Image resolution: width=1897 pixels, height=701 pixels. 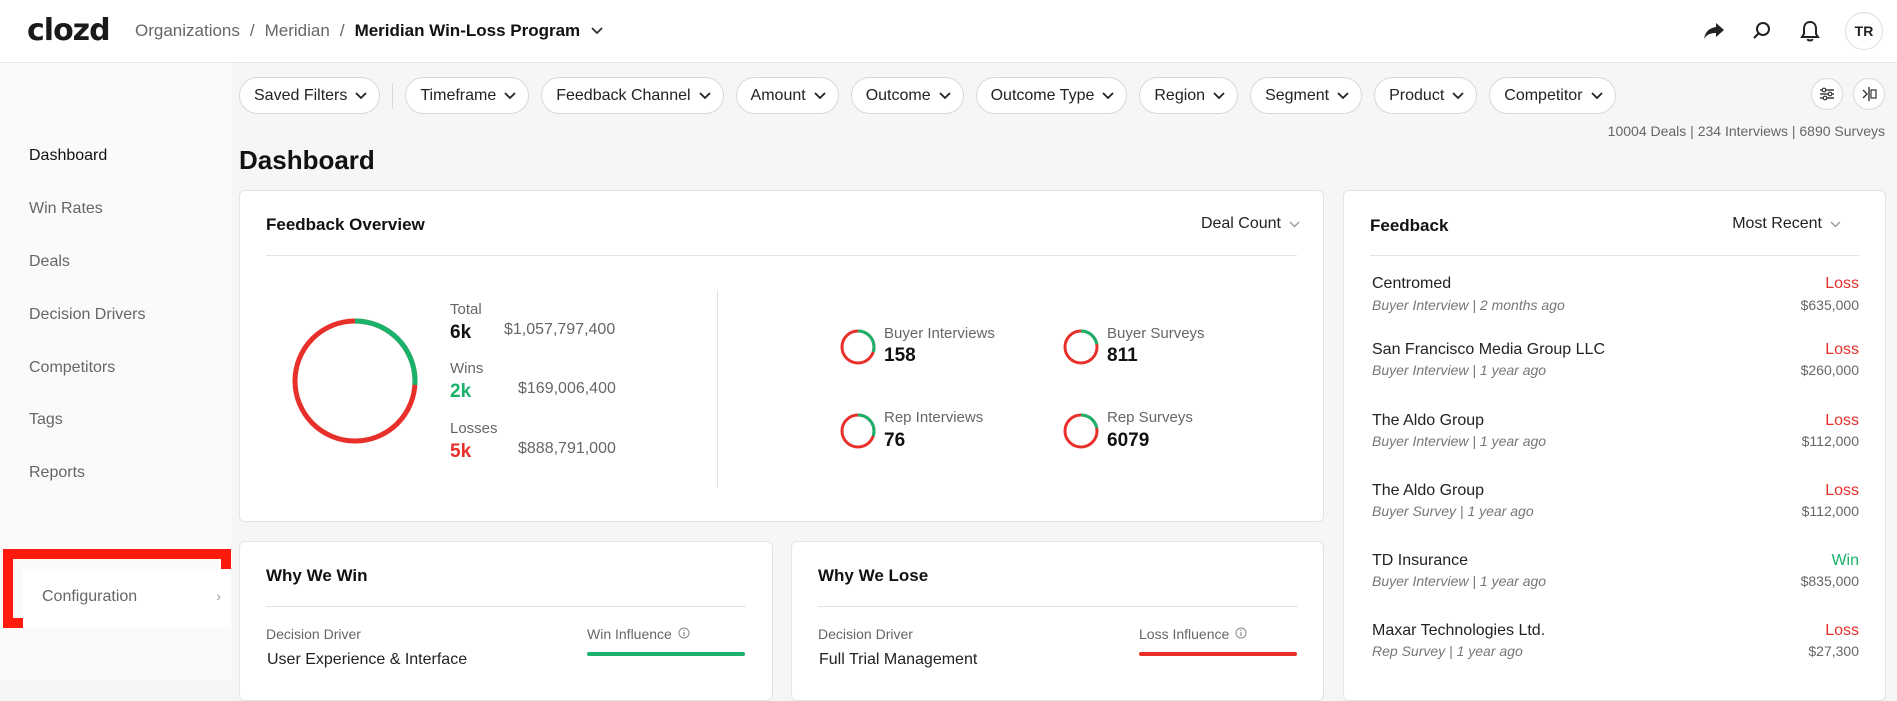 I want to click on search-icon, so click(x=1762, y=31).